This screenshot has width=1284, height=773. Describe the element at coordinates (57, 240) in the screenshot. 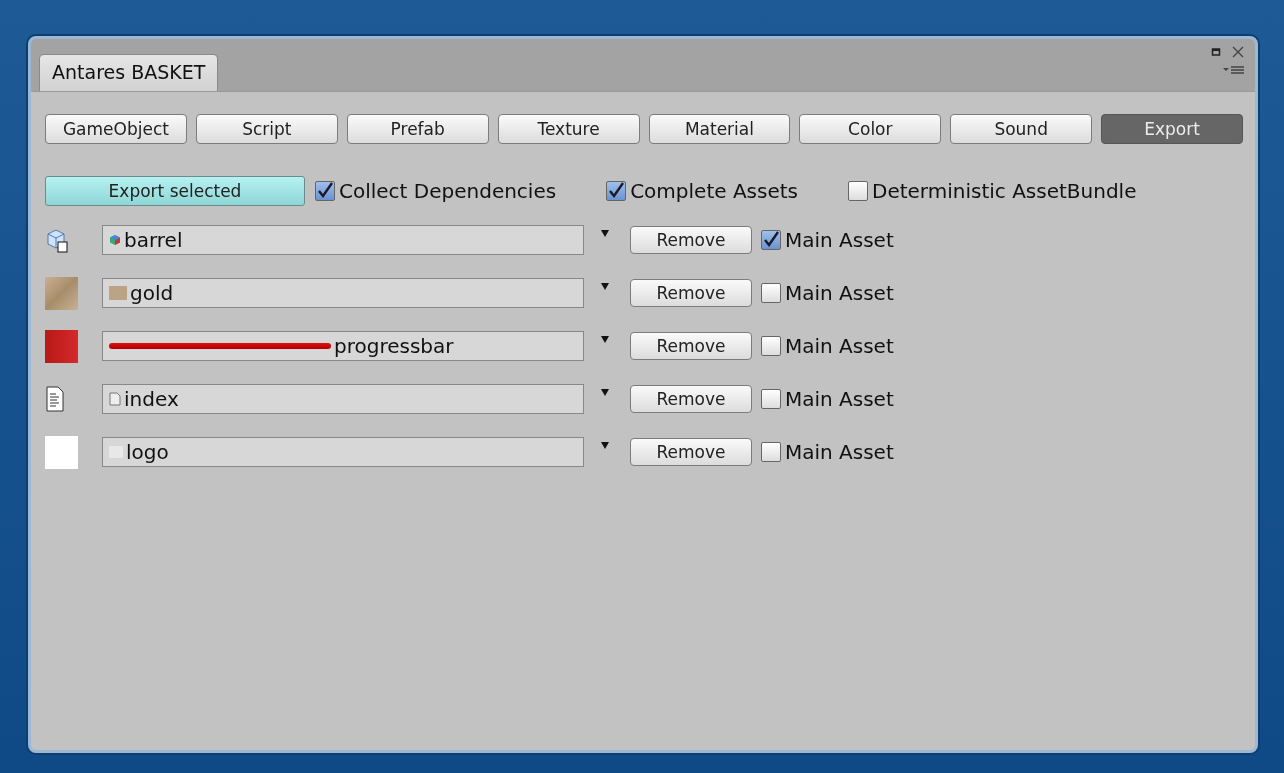

I see `cube-file-icon` at that location.